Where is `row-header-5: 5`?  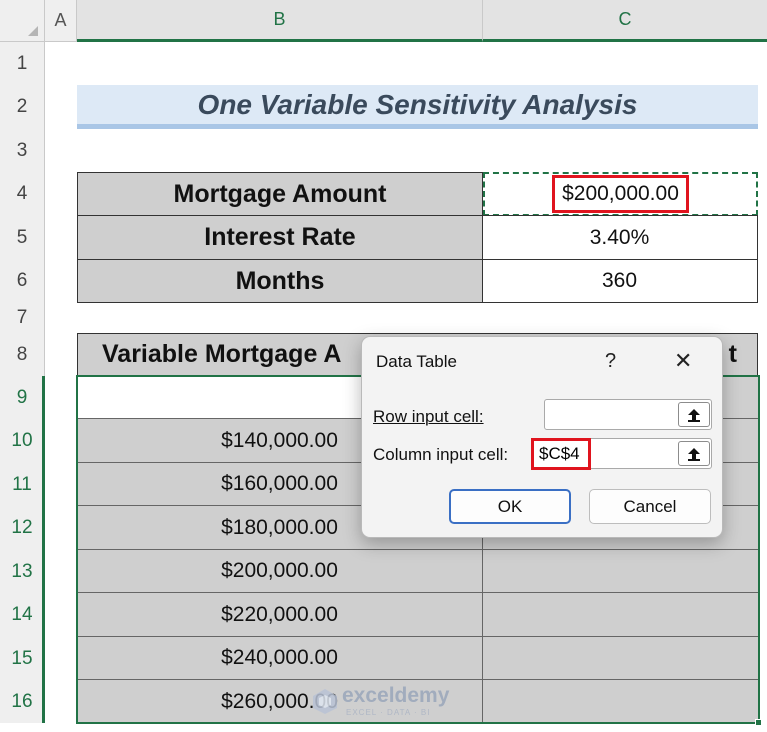
row-header-5: 5 is located at coordinates (22, 237).